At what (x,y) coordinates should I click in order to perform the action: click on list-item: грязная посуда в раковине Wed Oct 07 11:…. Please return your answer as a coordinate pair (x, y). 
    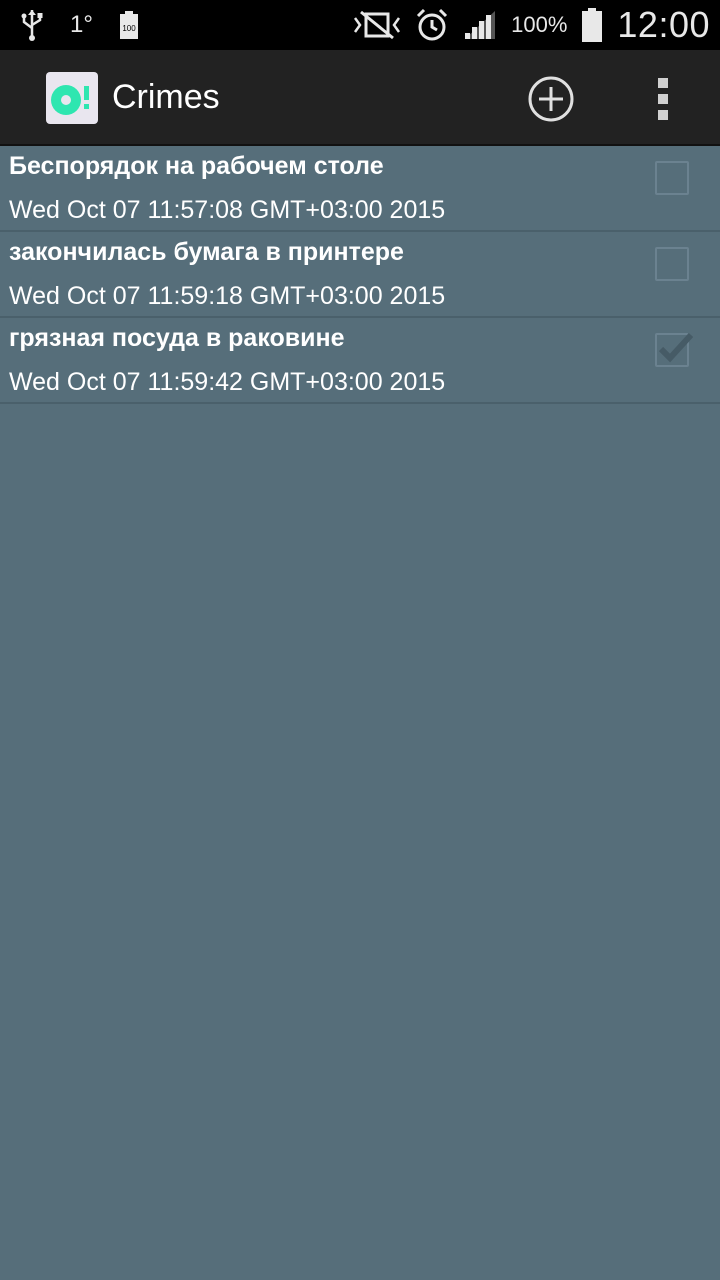
    Looking at the image, I should click on (360, 361).